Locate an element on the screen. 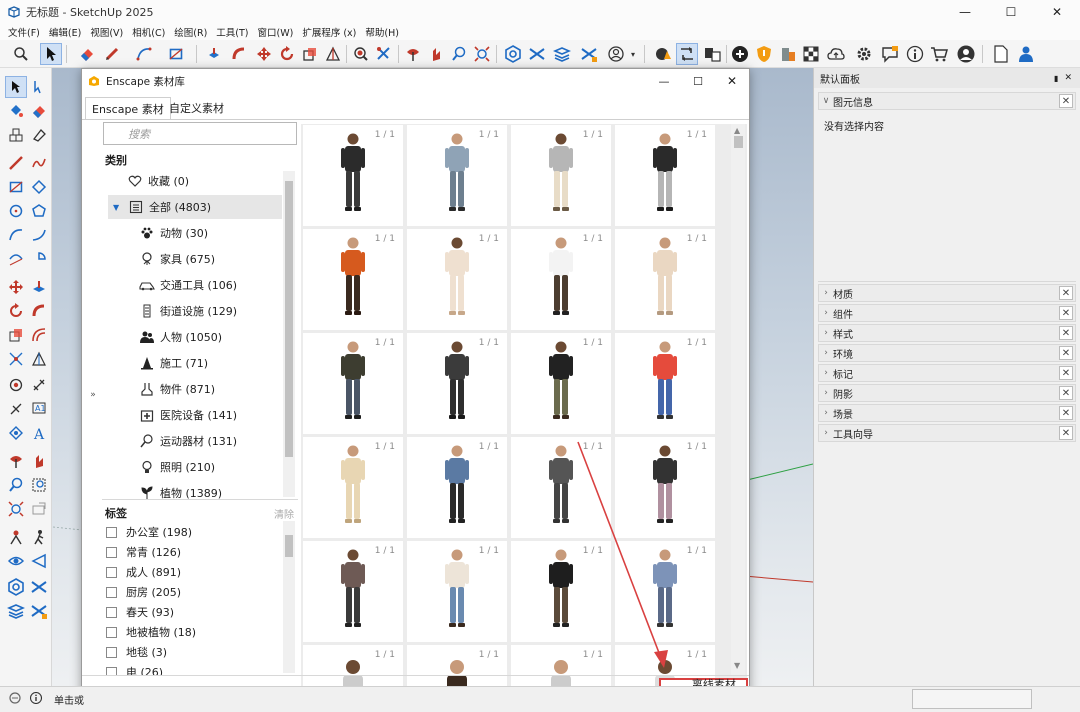 This screenshot has width=1080, height=712. styles-section: › 样式 ✕ is located at coordinates (947, 333).